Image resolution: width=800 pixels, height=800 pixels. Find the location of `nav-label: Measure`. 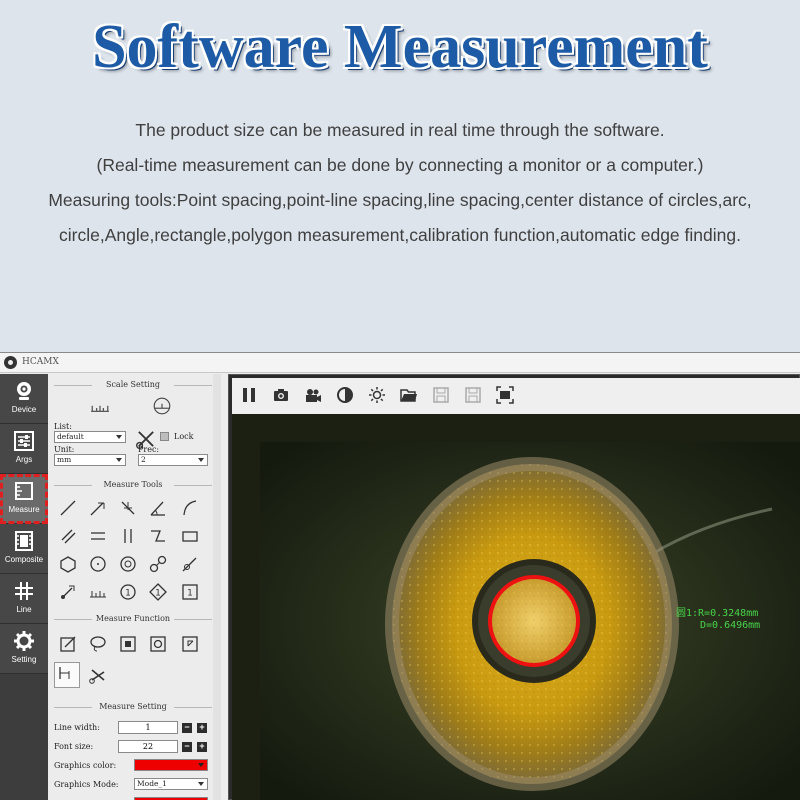

nav-label: Measure is located at coordinates (24, 509).